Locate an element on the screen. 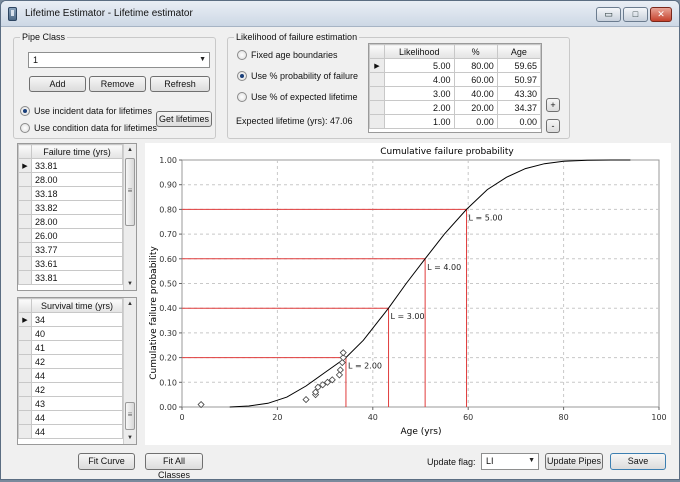 This screenshot has height=482, width=680. save-button: Save is located at coordinates (638, 461).